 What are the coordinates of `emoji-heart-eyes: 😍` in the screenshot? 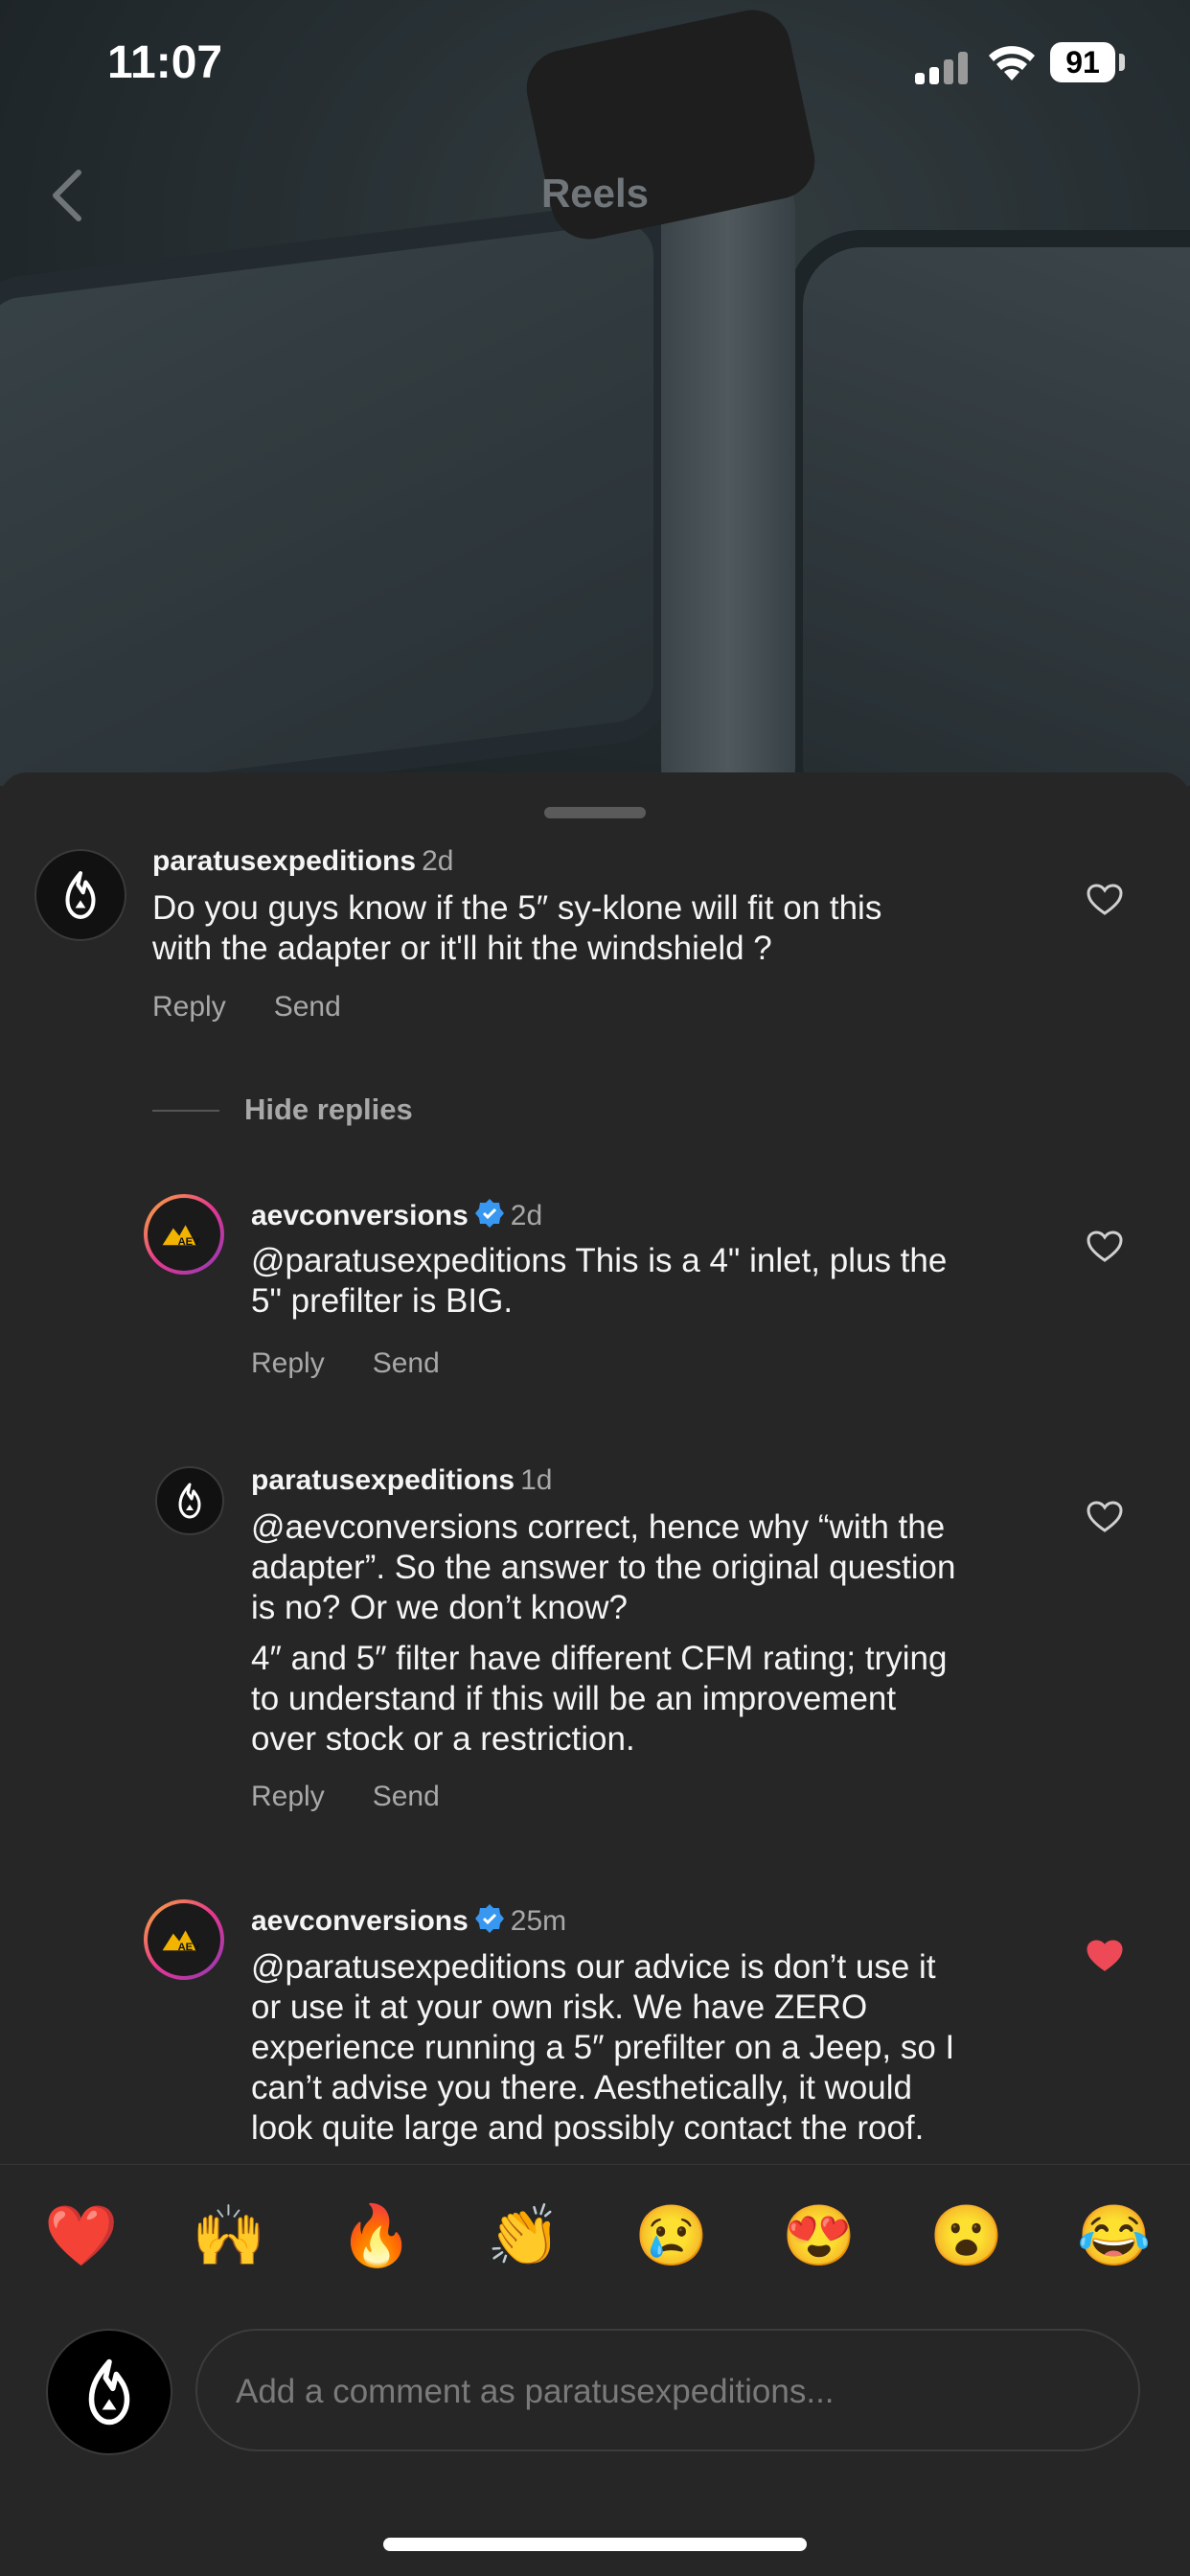 It's located at (819, 2236).